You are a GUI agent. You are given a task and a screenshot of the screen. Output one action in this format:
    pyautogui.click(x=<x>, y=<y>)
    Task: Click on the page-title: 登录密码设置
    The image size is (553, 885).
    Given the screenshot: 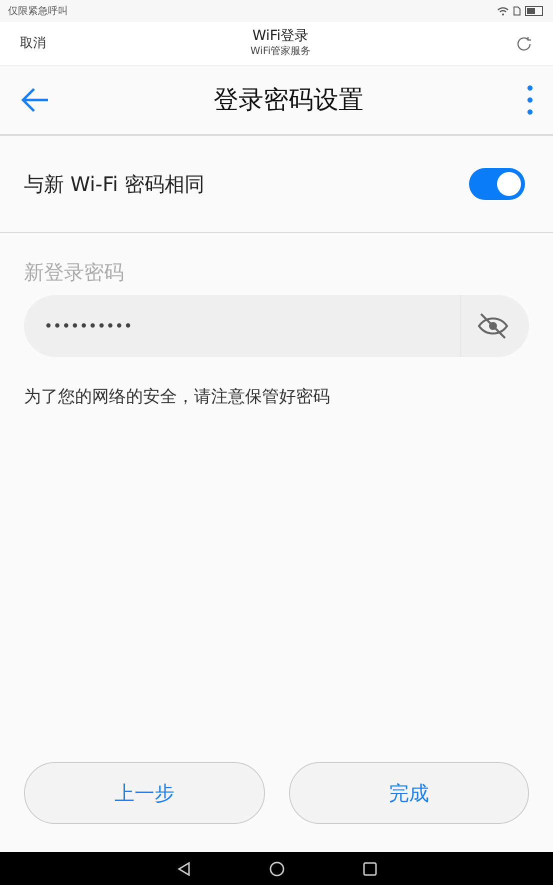 What is the action you would take?
    pyautogui.click(x=289, y=100)
    